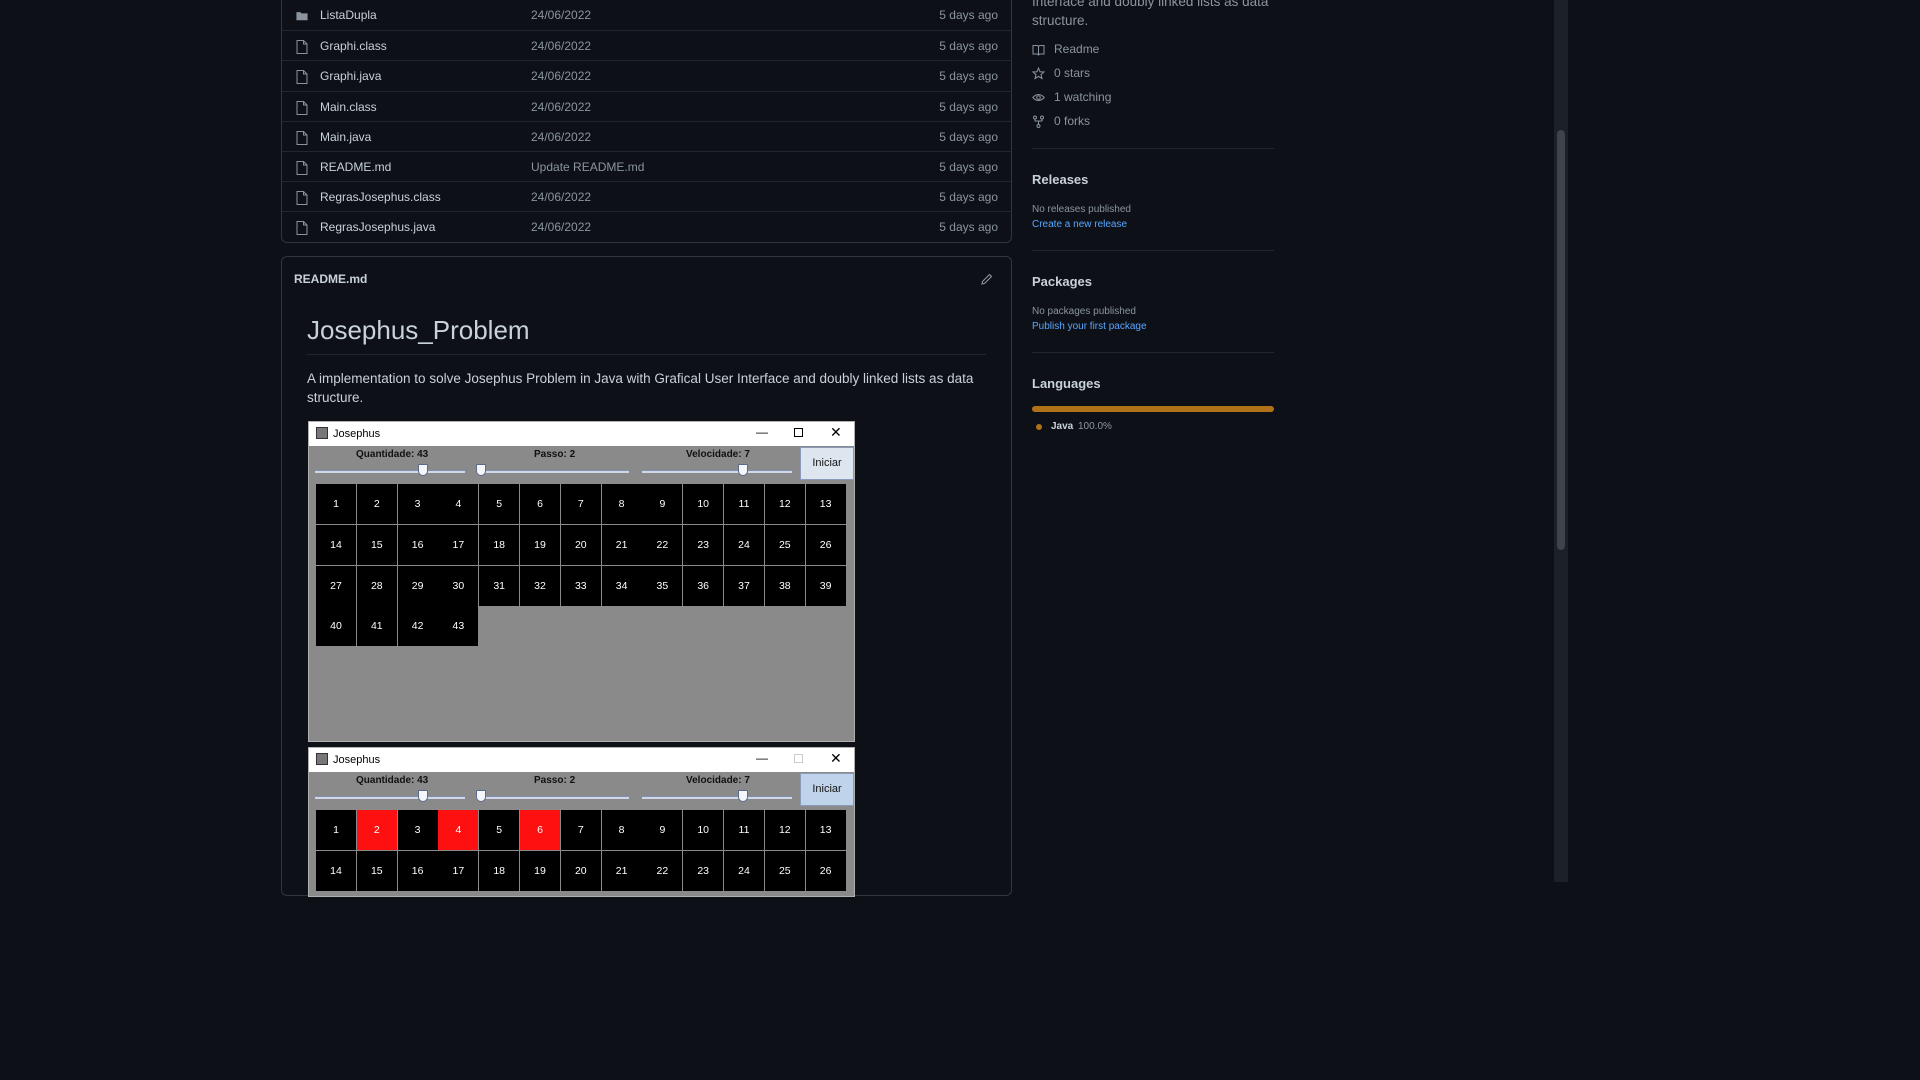 This screenshot has height=1080, width=1920. Describe the element at coordinates (703, 544) in the screenshot. I see `person-cell: 23` at that location.